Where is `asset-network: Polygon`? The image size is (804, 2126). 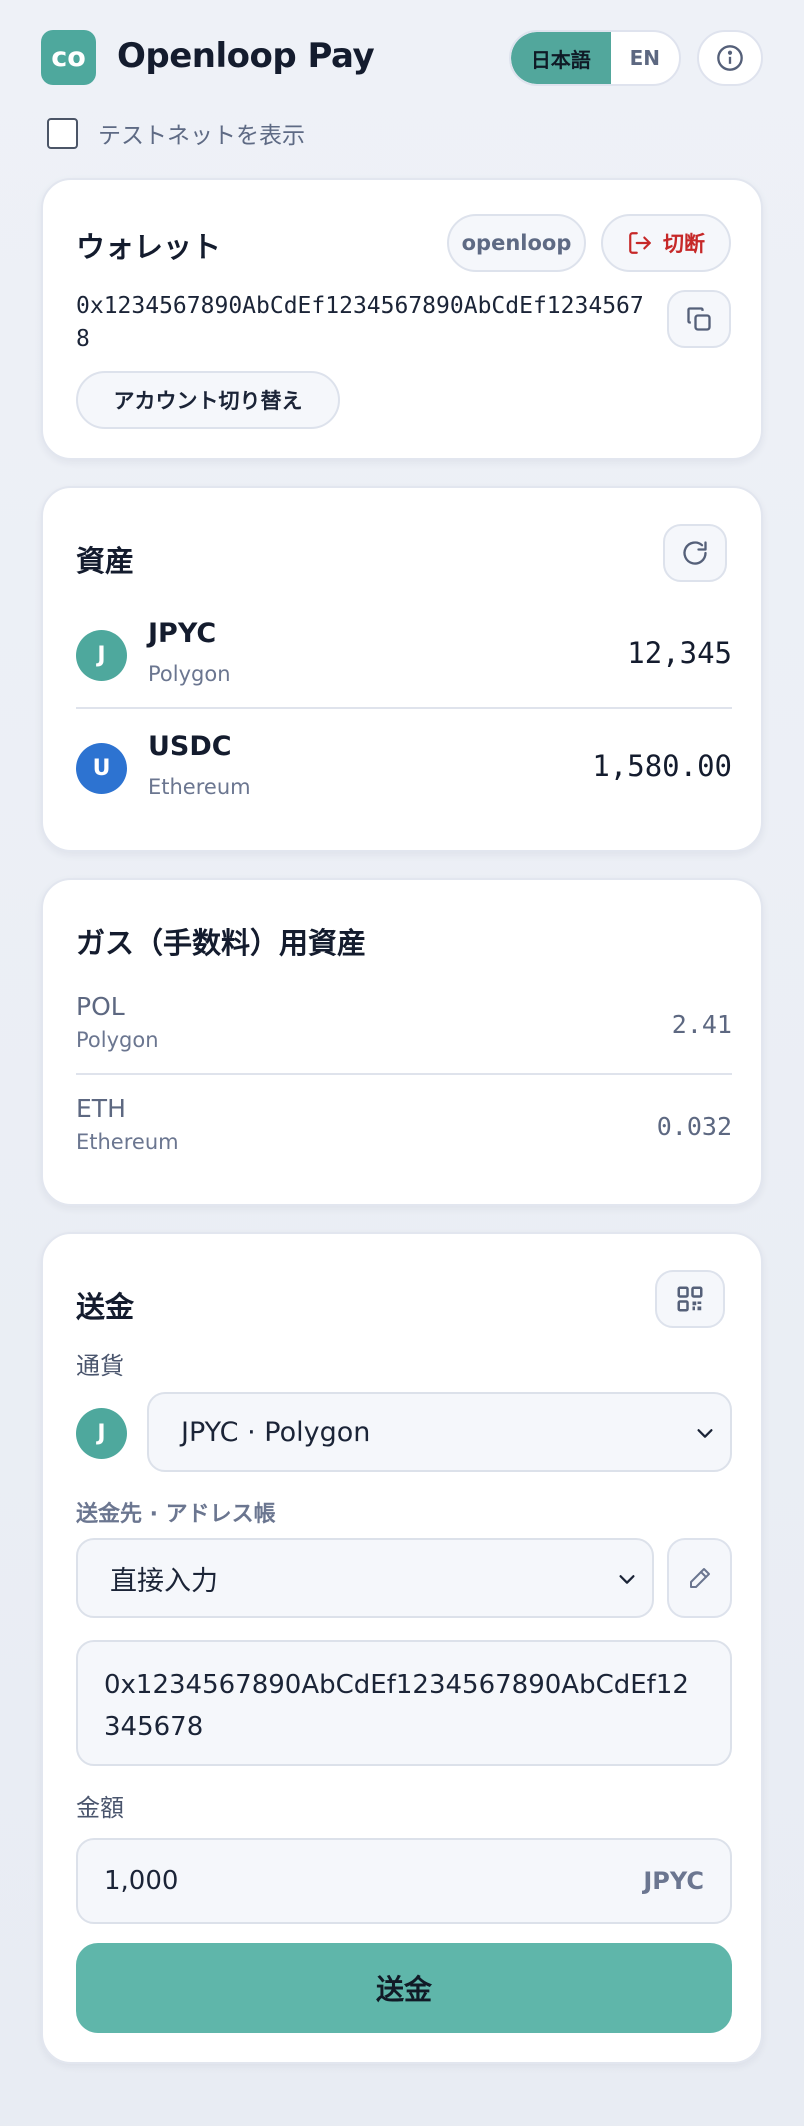
asset-network: Polygon is located at coordinates (189, 674).